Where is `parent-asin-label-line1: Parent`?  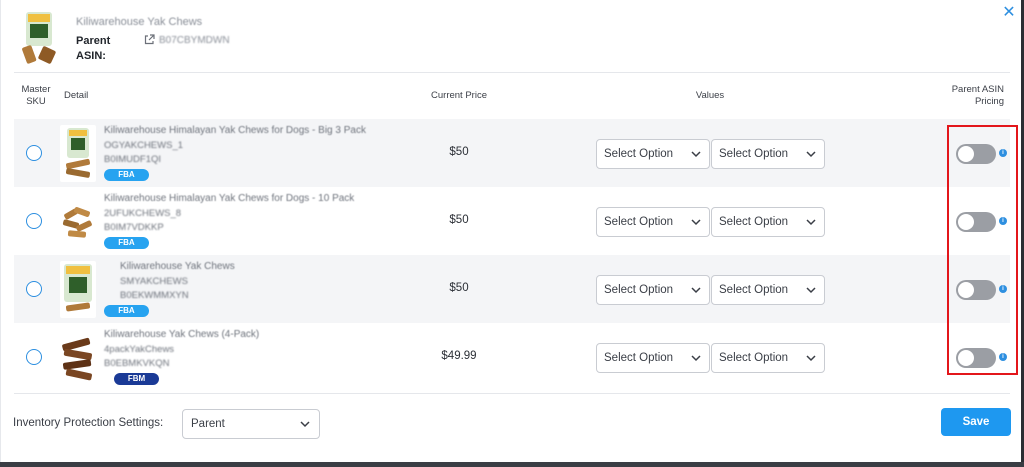
parent-asin-label-line1: Parent is located at coordinates (93, 41).